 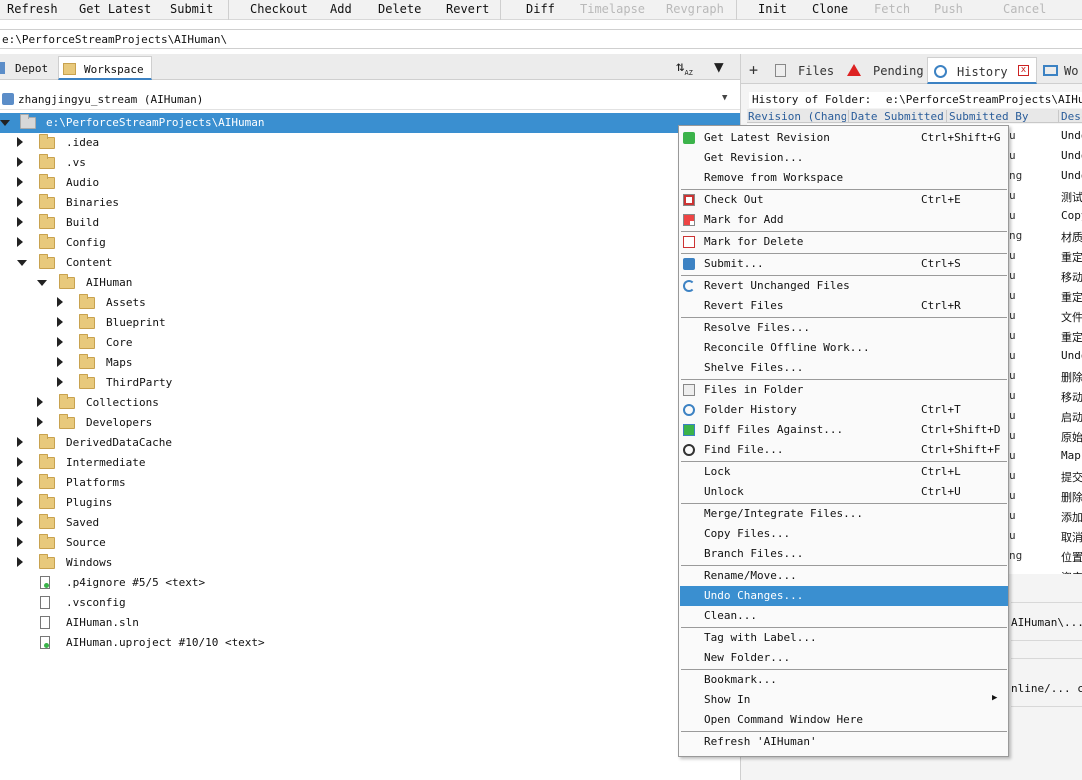 I want to click on col-submitted-by: Submitted By, so click(x=1001, y=116).